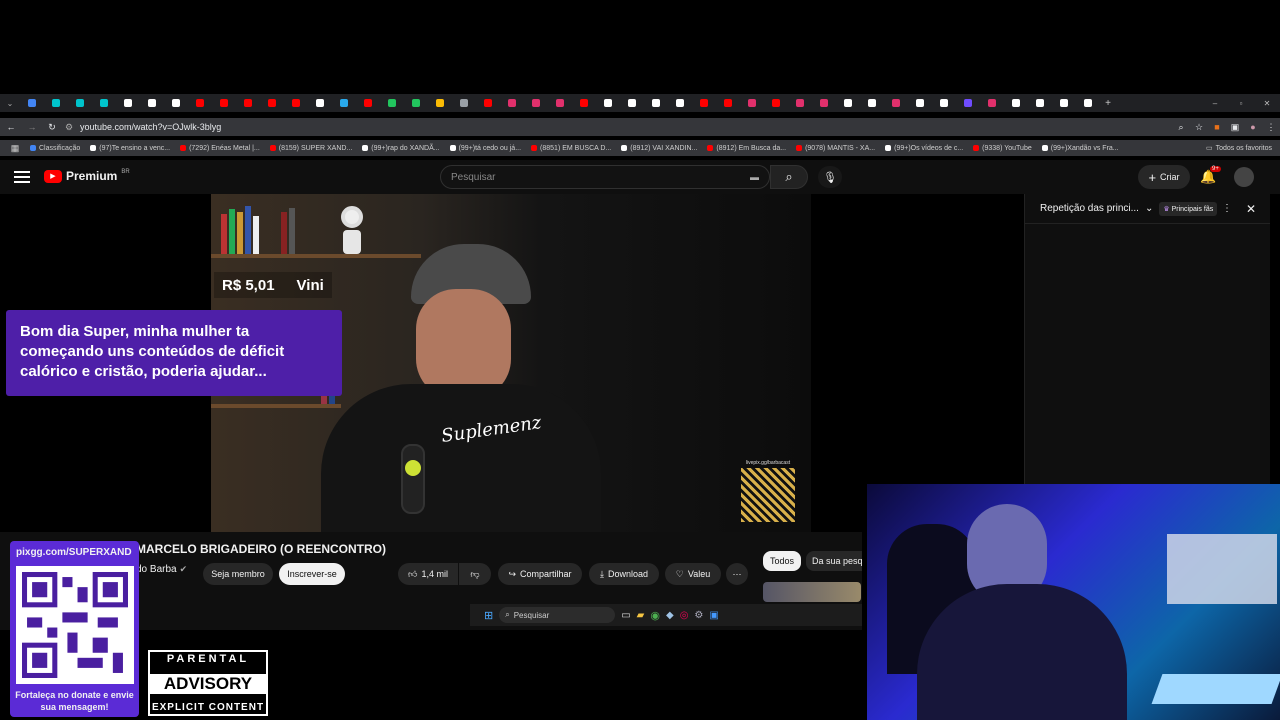 This screenshot has height=720, width=1280. What do you see at coordinates (428, 574) in the screenshot?
I see `like-button: 👍︎ 1,4 mil` at bounding box center [428, 574].